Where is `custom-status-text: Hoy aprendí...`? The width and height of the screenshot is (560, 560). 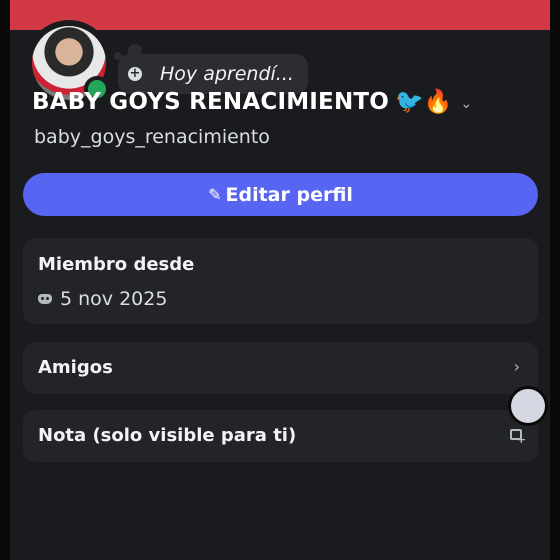
custom-status-text: Hoy aprendí... is located at coordinates (227, 74).